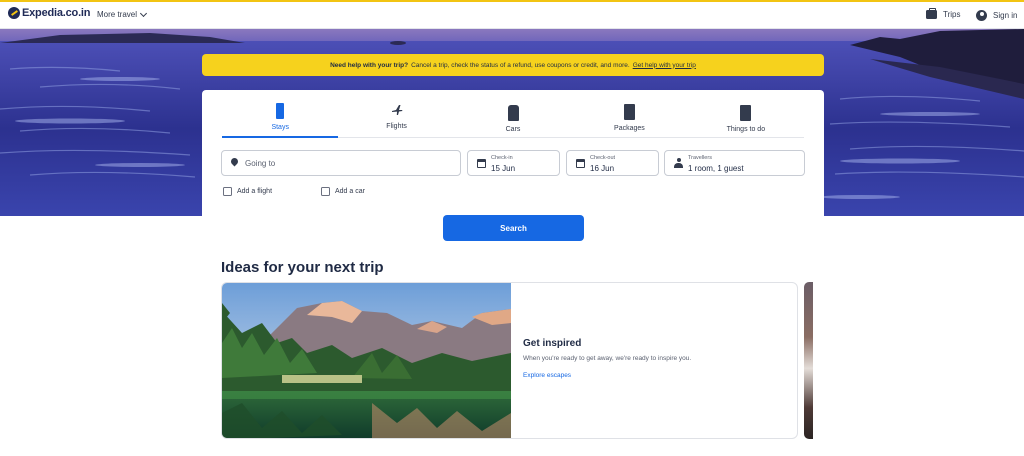 The width and height of the screenshot is (1024, 456). What do you see at coordinates (513, 129) in the screenshot?
I see `tab-label: Cars` at bounding box center [513, 129].